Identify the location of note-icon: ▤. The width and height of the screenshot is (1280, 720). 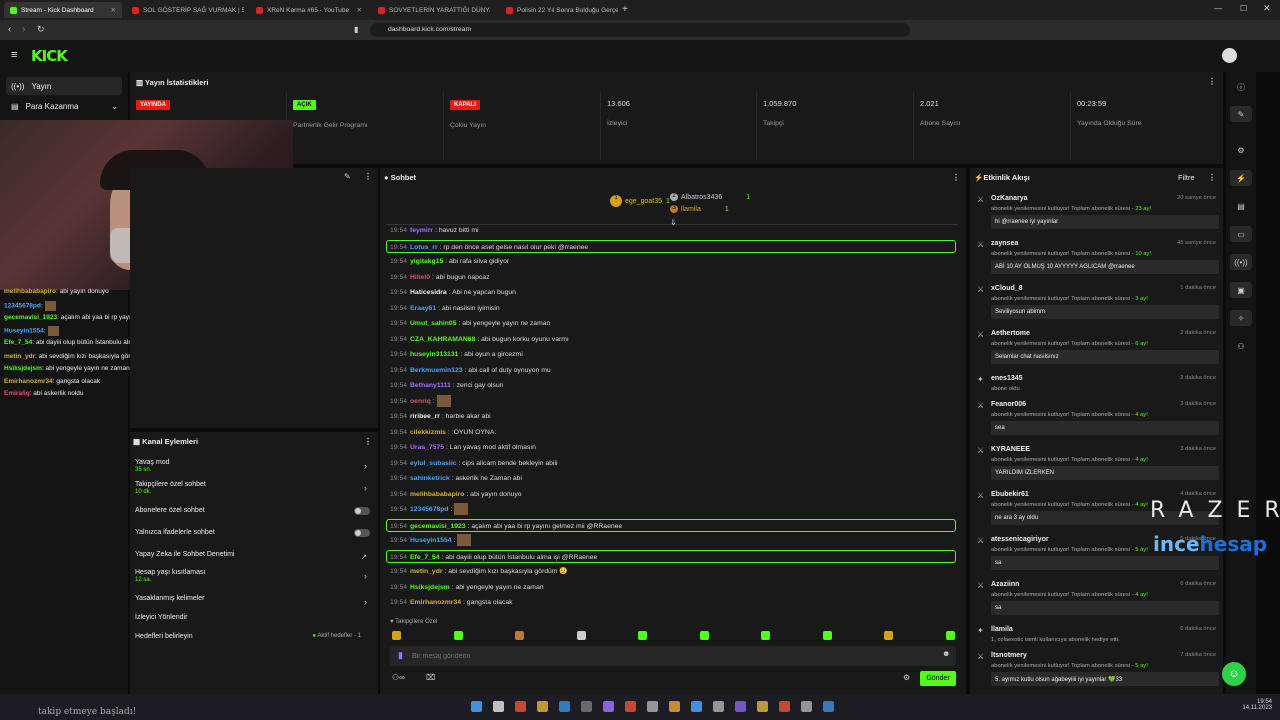
(1241, 206).